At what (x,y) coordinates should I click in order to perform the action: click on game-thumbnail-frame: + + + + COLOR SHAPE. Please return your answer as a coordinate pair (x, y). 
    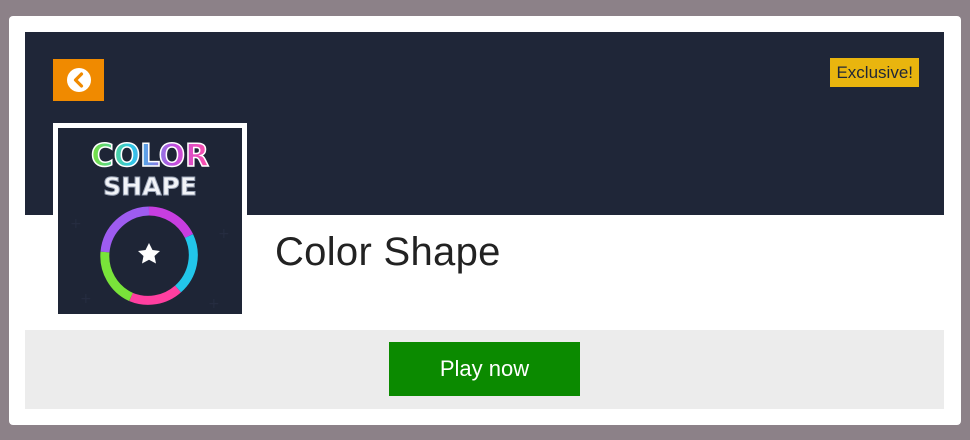
    Looking at the image, I should click on (150, 218).